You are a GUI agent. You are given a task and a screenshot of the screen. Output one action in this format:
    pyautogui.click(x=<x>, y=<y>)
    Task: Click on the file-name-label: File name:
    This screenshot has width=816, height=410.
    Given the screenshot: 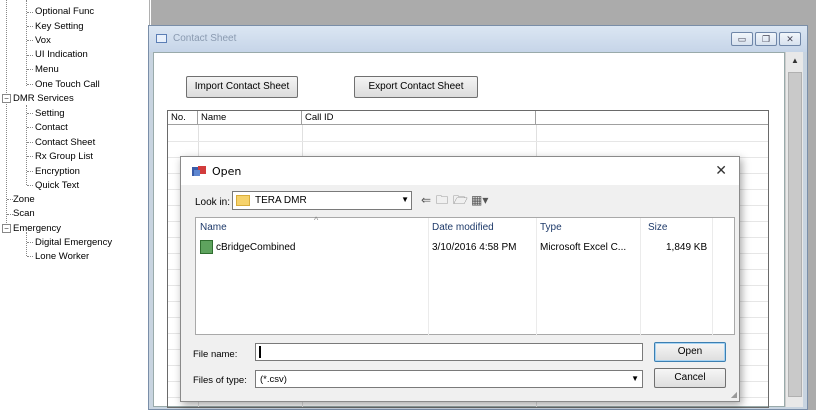 What is the action you would take?
    pyautogui.click(x=215, y=354)
    